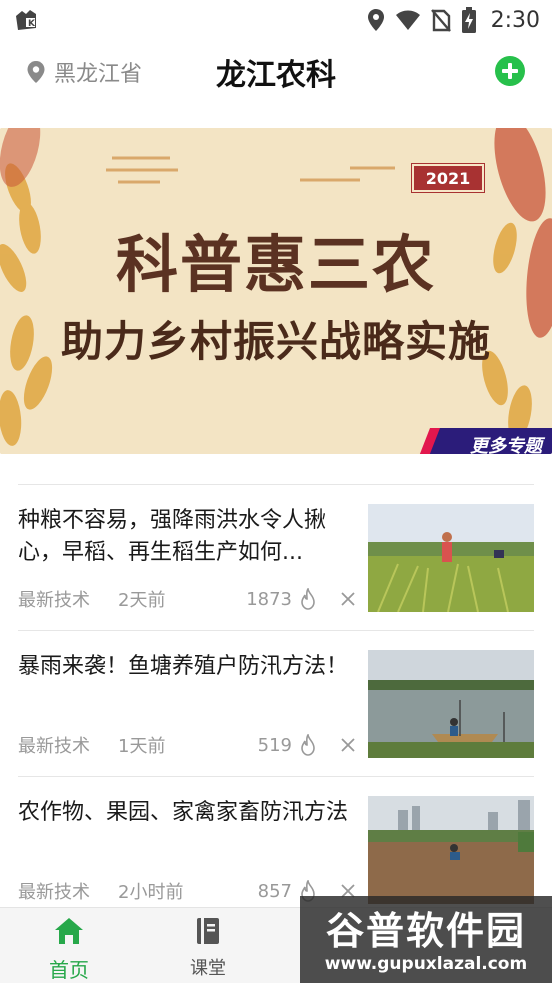 This screenshot has width=552, height=983. What do you see at coordinates (274, 891) in the screenshot?
I see `news-views: 857` at bounding box center [274, 891].